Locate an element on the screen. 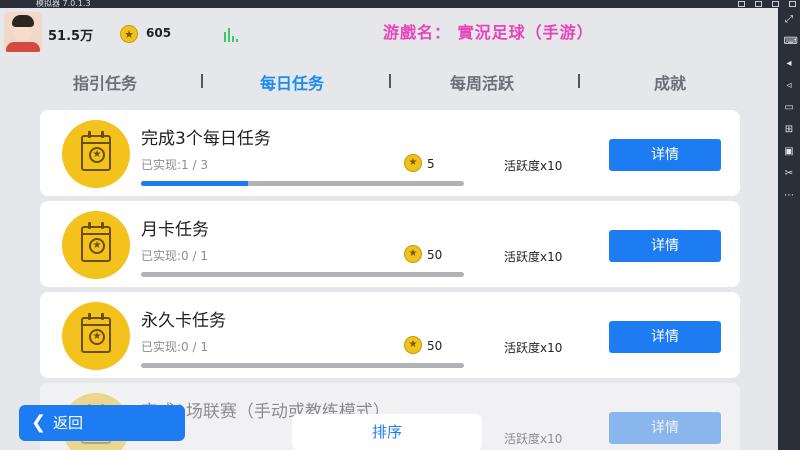 The image size is (800, 450). top-bar: 51.5万 ★ 605 游戲名： 實況足球（手游） is located at coordinates (389, 31).